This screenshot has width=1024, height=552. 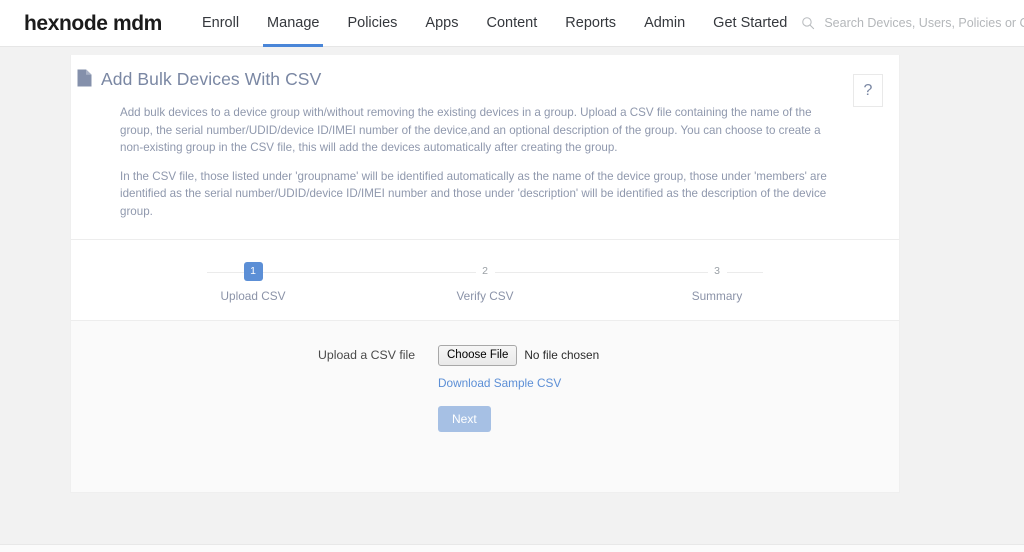 What do you see at coordinates (562, 355) in the screenshot?
I see `file-status-text: No file chosen` at bounding box center [562, 355].